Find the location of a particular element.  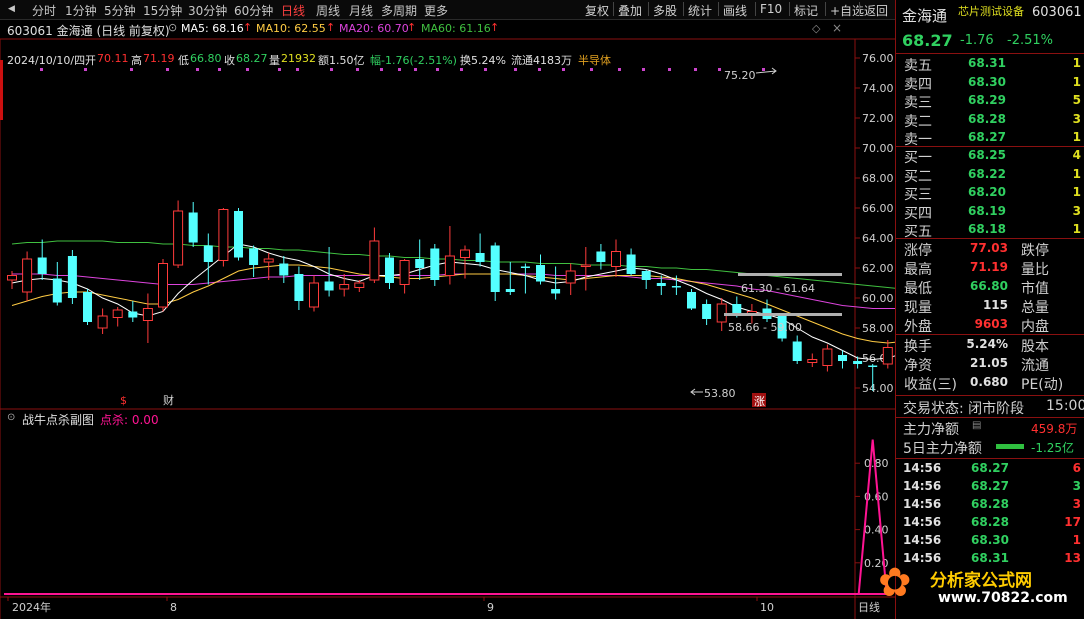

tick-vol-1: 3 is located at coordinates (1076, 486).